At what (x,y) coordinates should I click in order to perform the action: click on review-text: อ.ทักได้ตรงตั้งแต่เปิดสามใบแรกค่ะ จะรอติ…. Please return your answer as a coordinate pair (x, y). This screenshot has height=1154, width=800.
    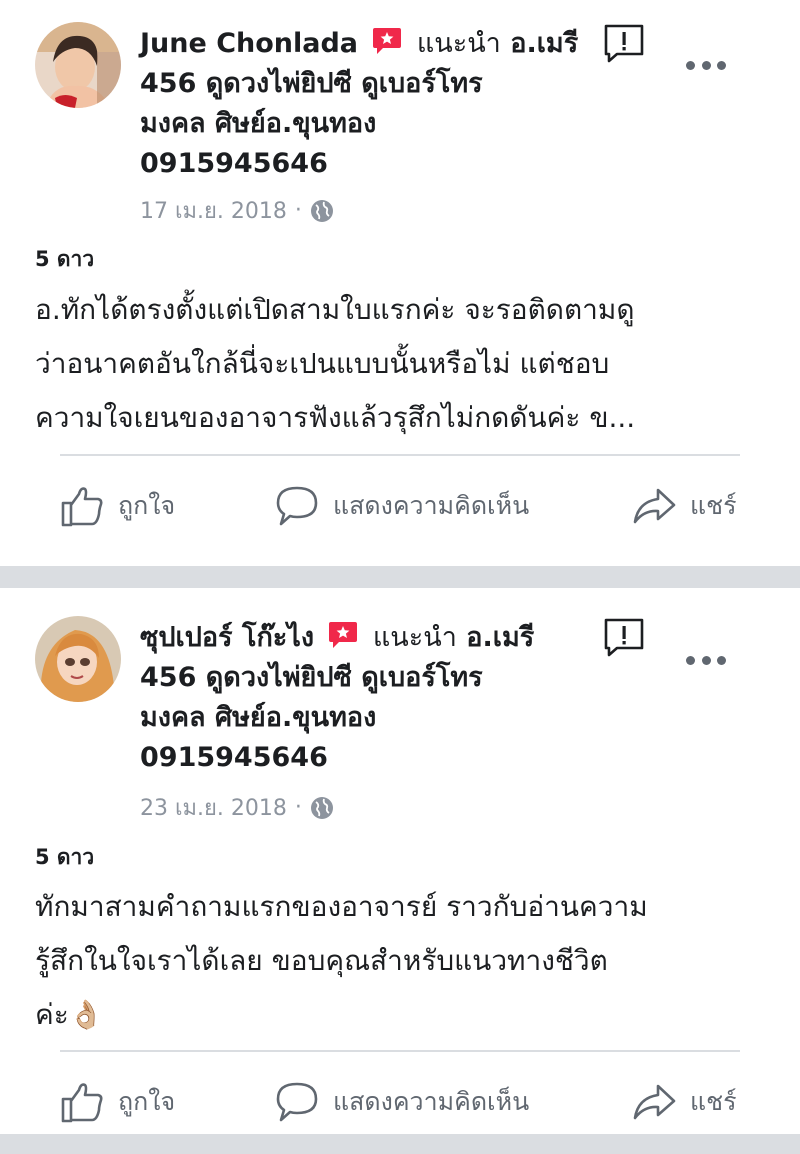
    Looking at the image, I should click on (405, 364).